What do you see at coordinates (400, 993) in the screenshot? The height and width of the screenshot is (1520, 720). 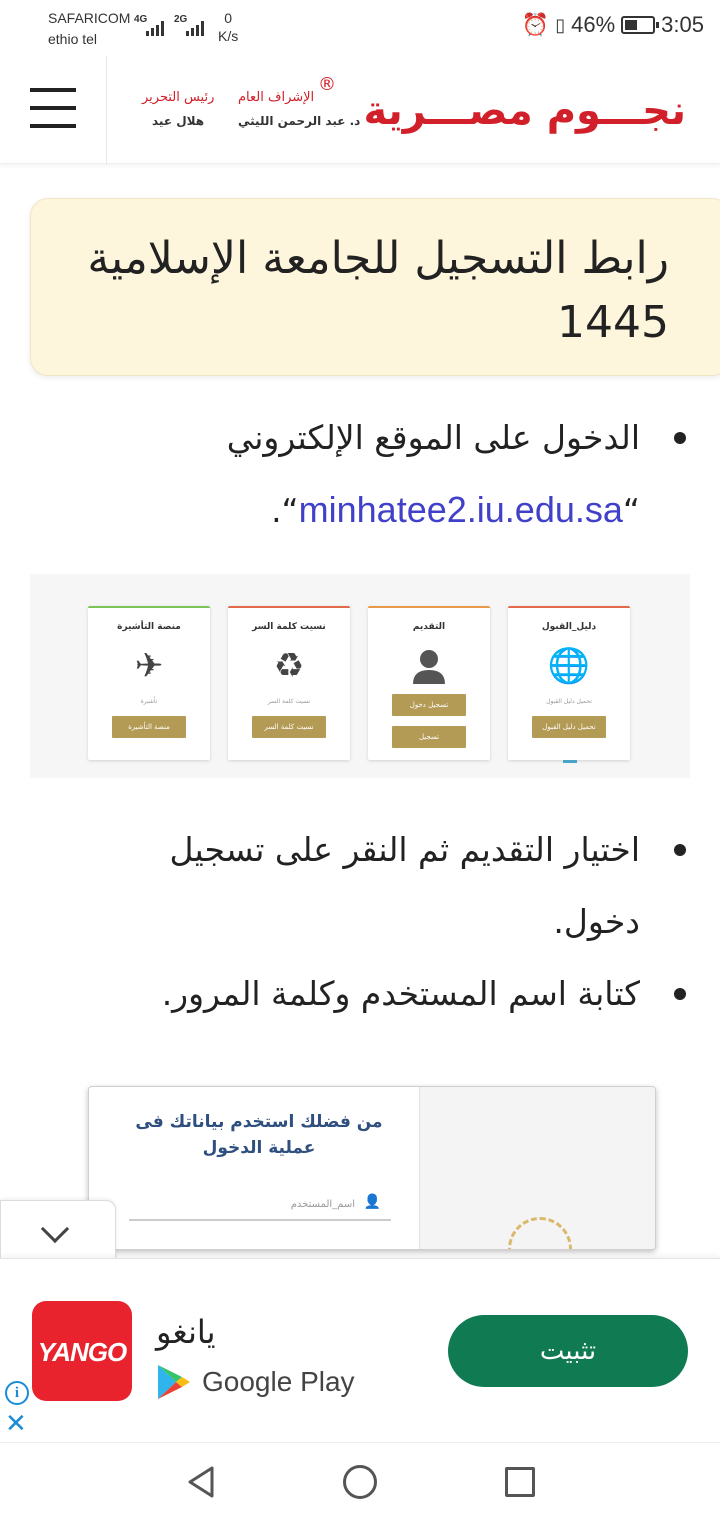 I see `bullet-text: كتابة اسم المستخدم وكلمة المرور.` at bounding box center [400, 993].